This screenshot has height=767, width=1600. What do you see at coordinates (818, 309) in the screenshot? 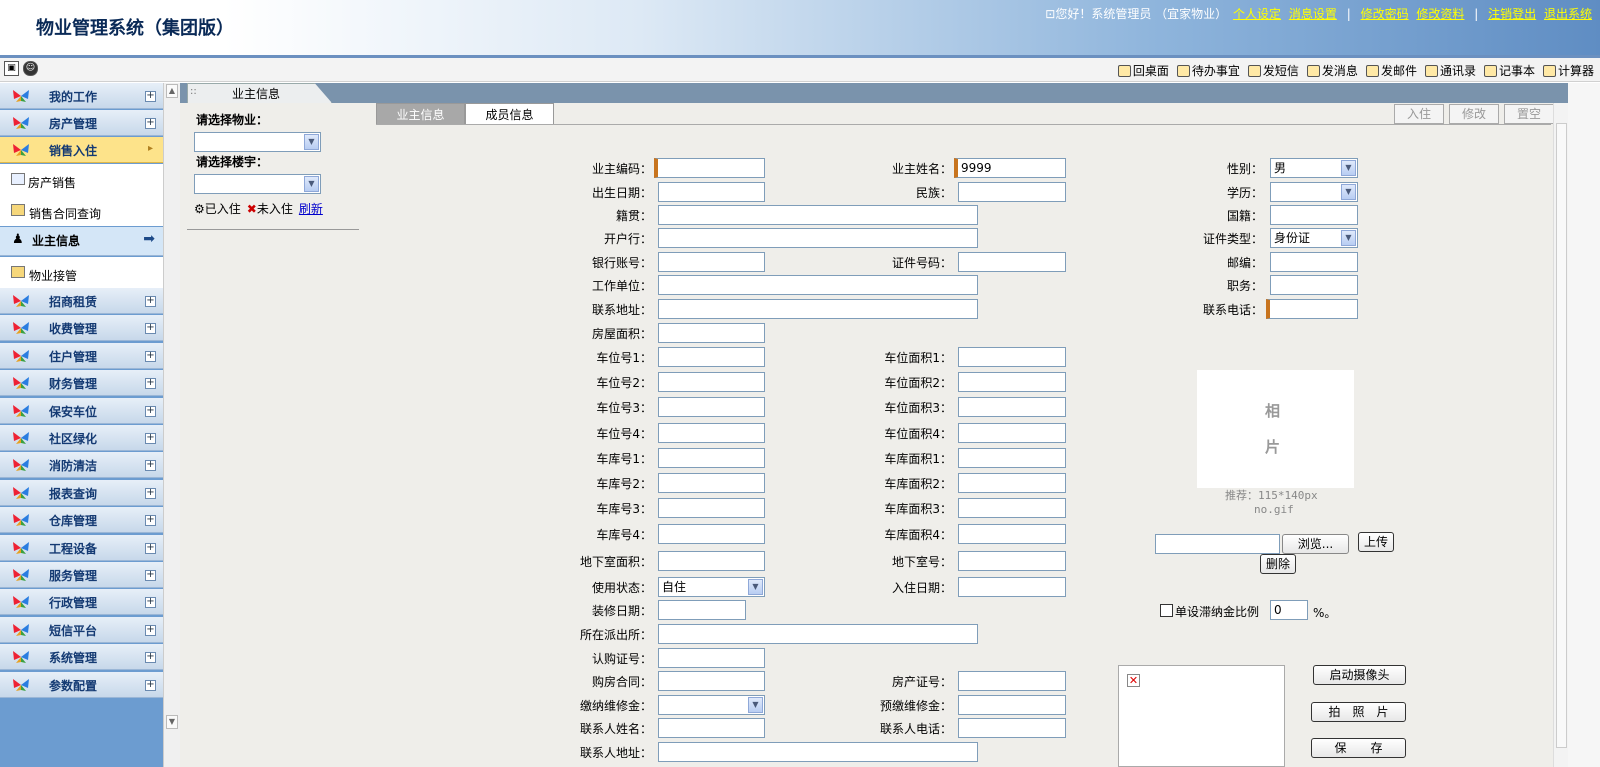
I see `address-input` at bounding box center [818, 309].